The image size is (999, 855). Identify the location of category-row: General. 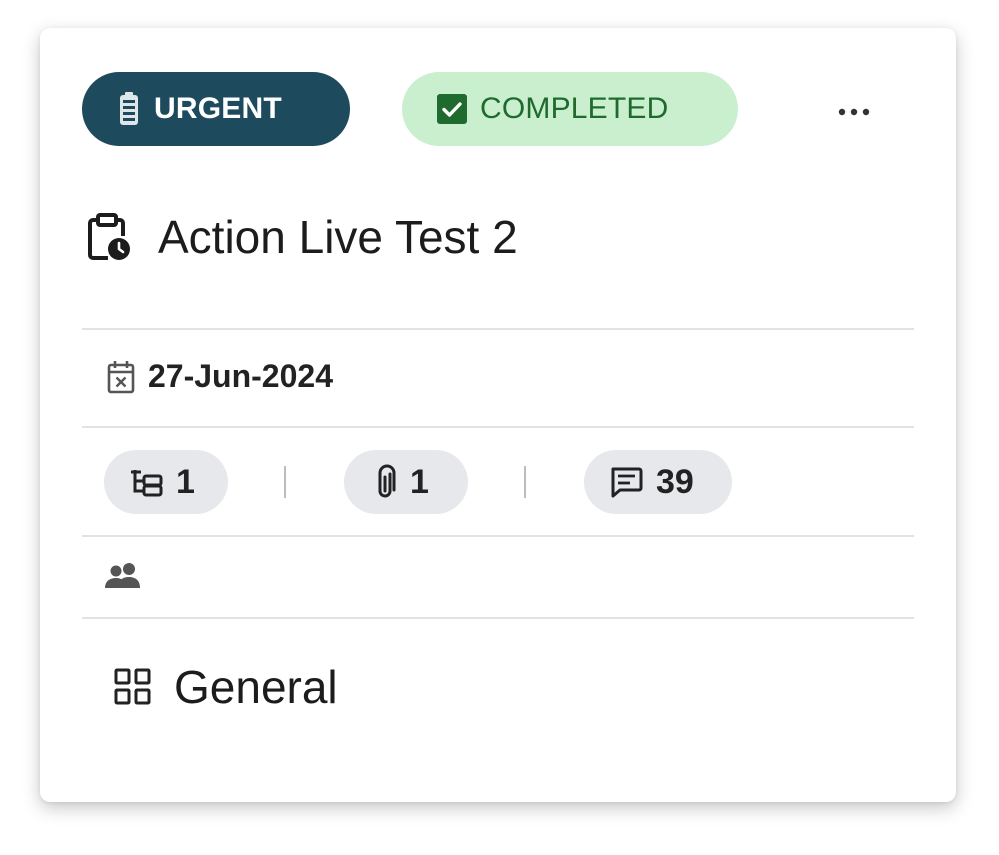
(226, 687).